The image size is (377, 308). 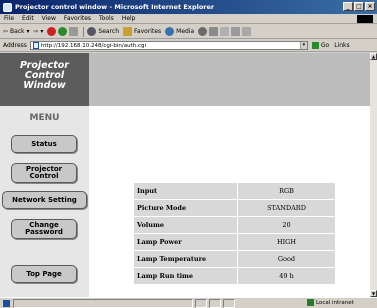 I want to click on maximize-button: □, so click(x=359, y=6).